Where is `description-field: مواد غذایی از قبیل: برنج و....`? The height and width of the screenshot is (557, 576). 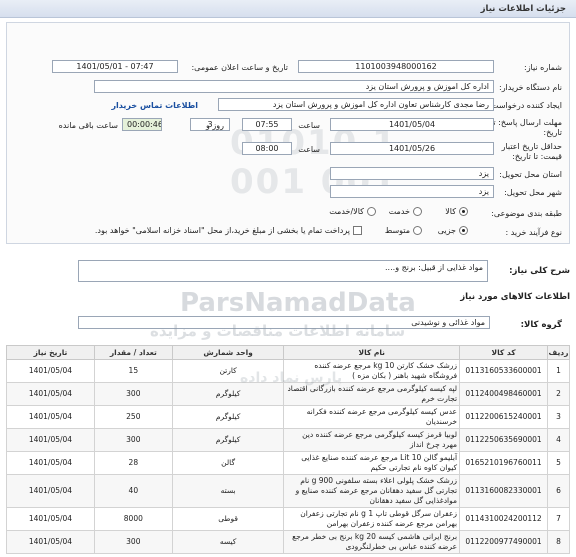
description-field: مواد غذایی از قبیل: برنج و.... is located at coordinates (283, 271).